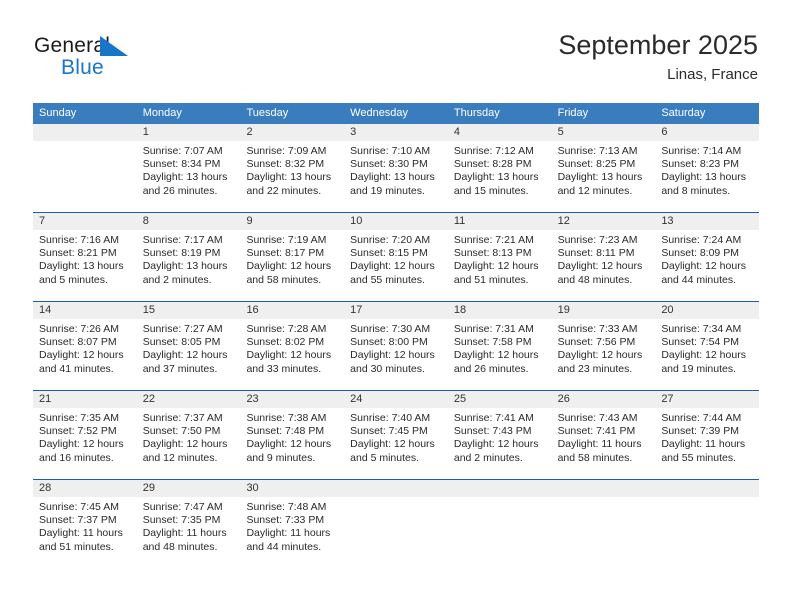 The image size is (792, 612). Describe the element at coordinates (595, 368) in the screenshot. I see `daylight-text-cont: and 23 minutes.` at that location.